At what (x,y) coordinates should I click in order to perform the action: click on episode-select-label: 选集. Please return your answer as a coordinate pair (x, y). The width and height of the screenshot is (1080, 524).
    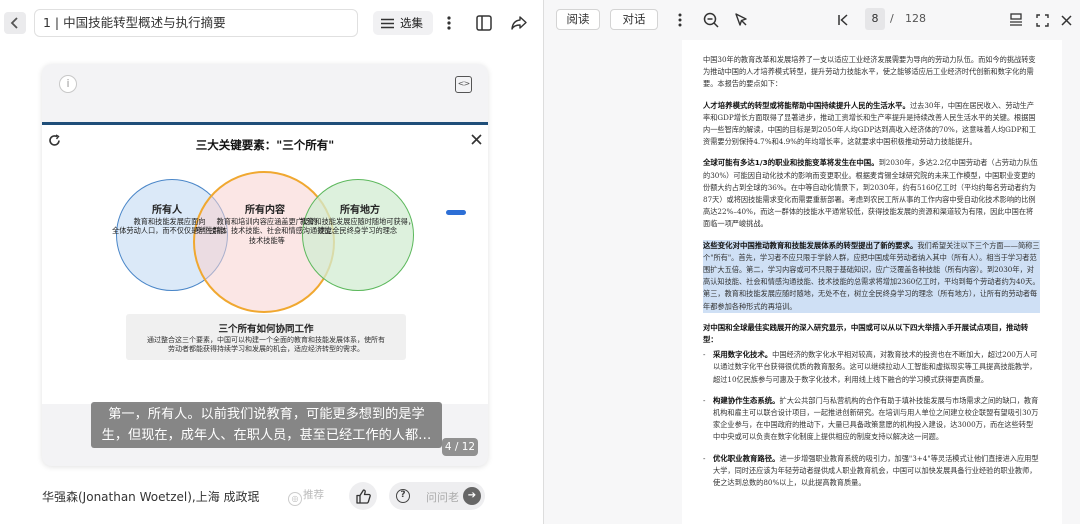
    Looking at the image, I should click on (411, 23).